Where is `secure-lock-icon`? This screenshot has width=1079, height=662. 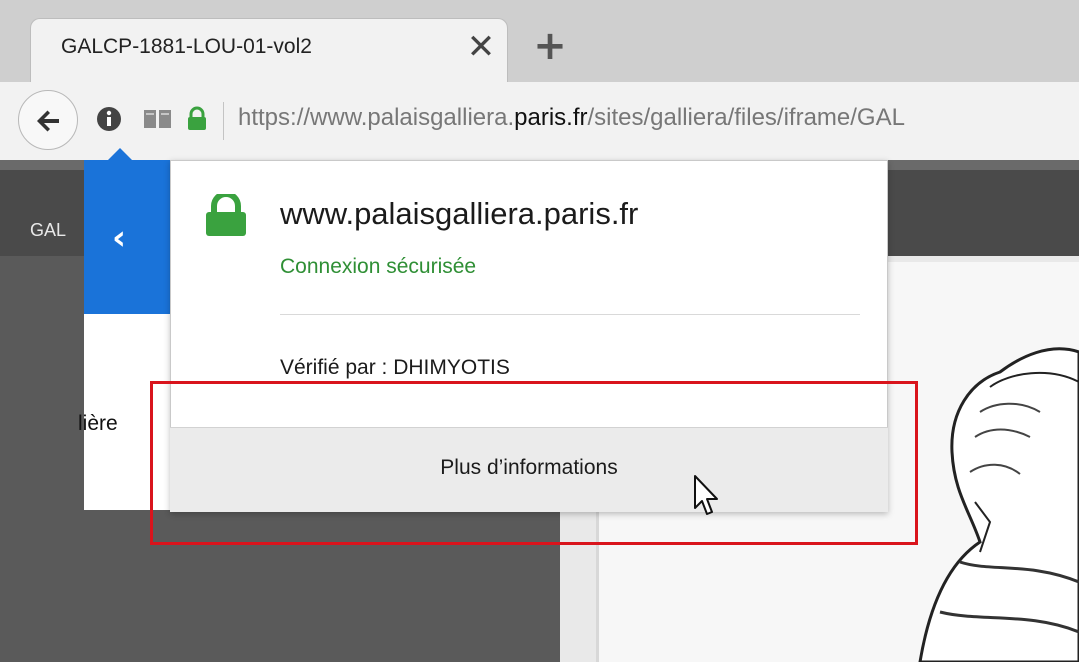 secure-lock-icon is located at coordinates (226, 215).